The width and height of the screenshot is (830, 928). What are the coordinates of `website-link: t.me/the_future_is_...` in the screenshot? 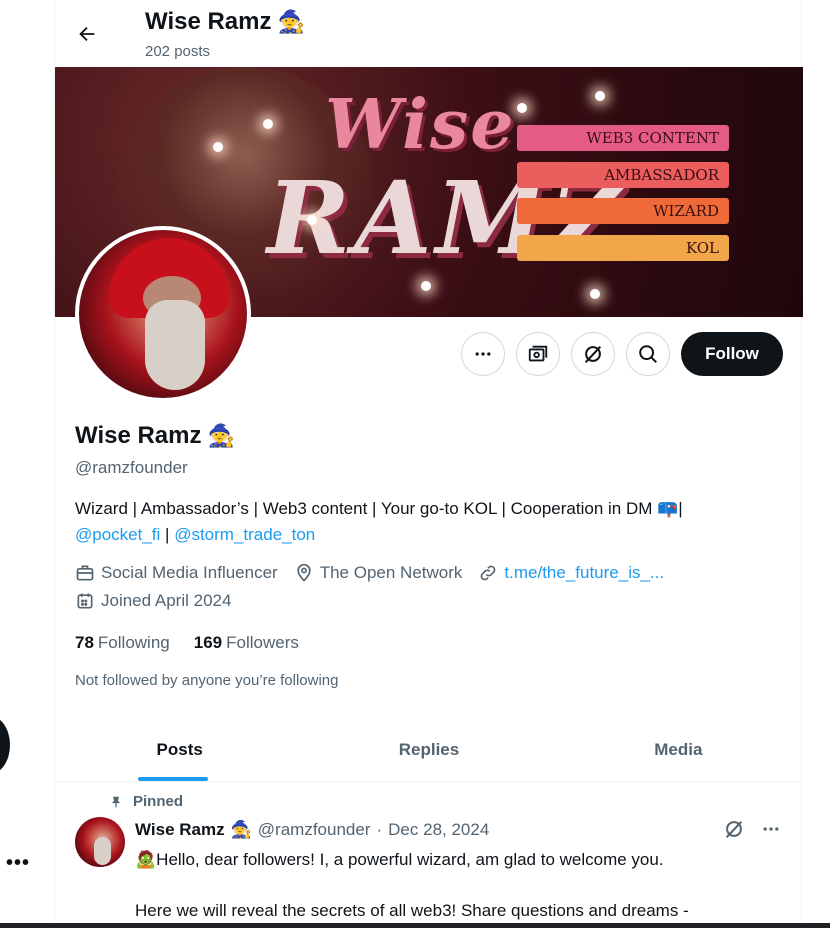 It's located at (584, 573).